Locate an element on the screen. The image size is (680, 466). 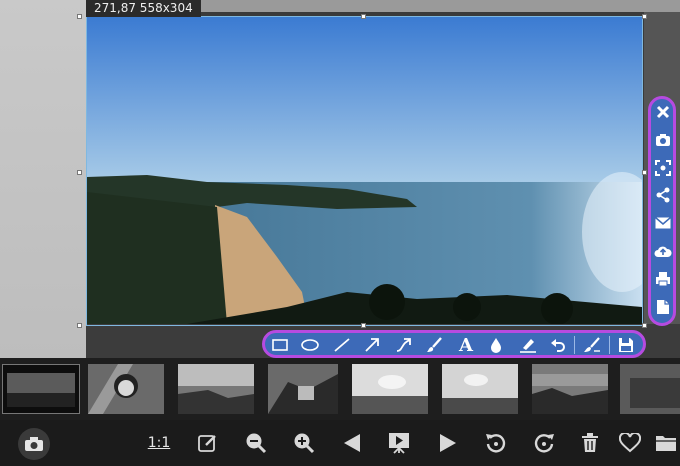
open-folder-button is located at coordinates (666, 443).